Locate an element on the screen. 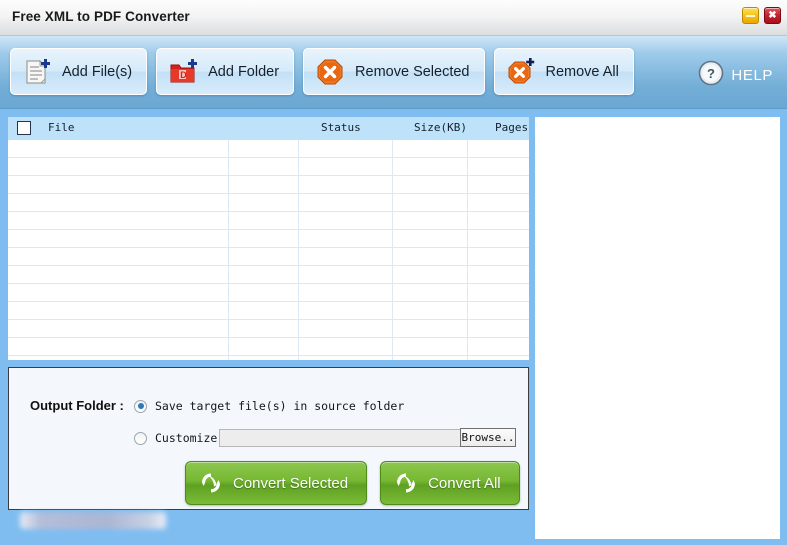 The image size is (787, 545). radio-customize-label: Customize is located at coordinates (186, 438).